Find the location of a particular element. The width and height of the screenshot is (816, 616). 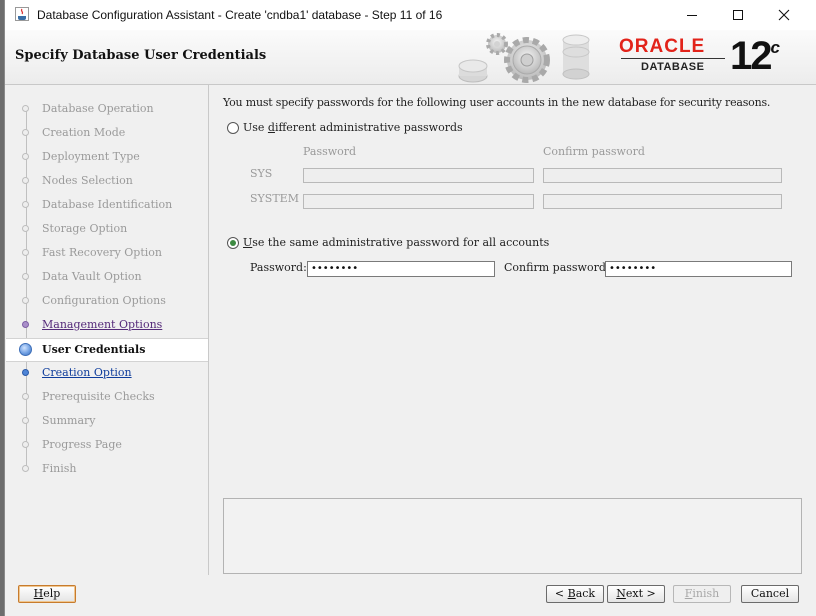

logo-divider is located at coordinates (673, 58).